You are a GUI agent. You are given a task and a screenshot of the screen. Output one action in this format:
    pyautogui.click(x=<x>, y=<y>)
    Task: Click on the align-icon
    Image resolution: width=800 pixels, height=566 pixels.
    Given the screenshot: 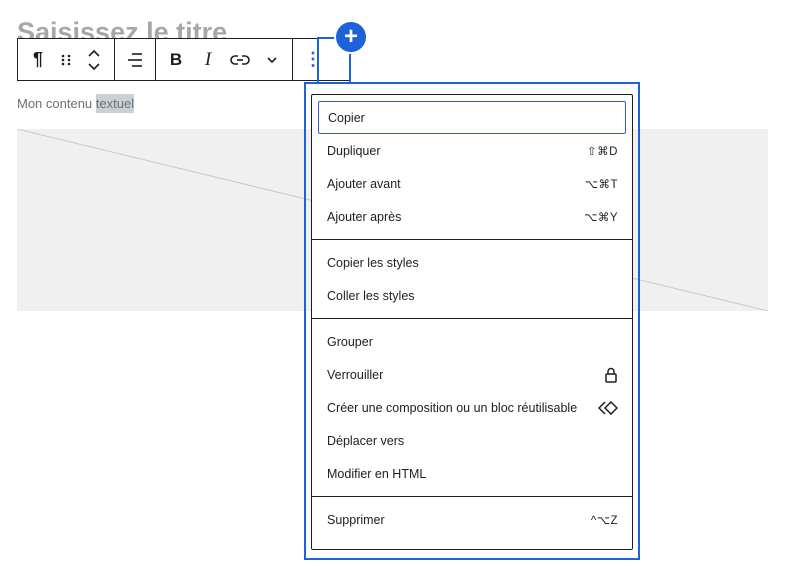 What is the action you would take?
    pyautogui.click(x=135, y=59)
    